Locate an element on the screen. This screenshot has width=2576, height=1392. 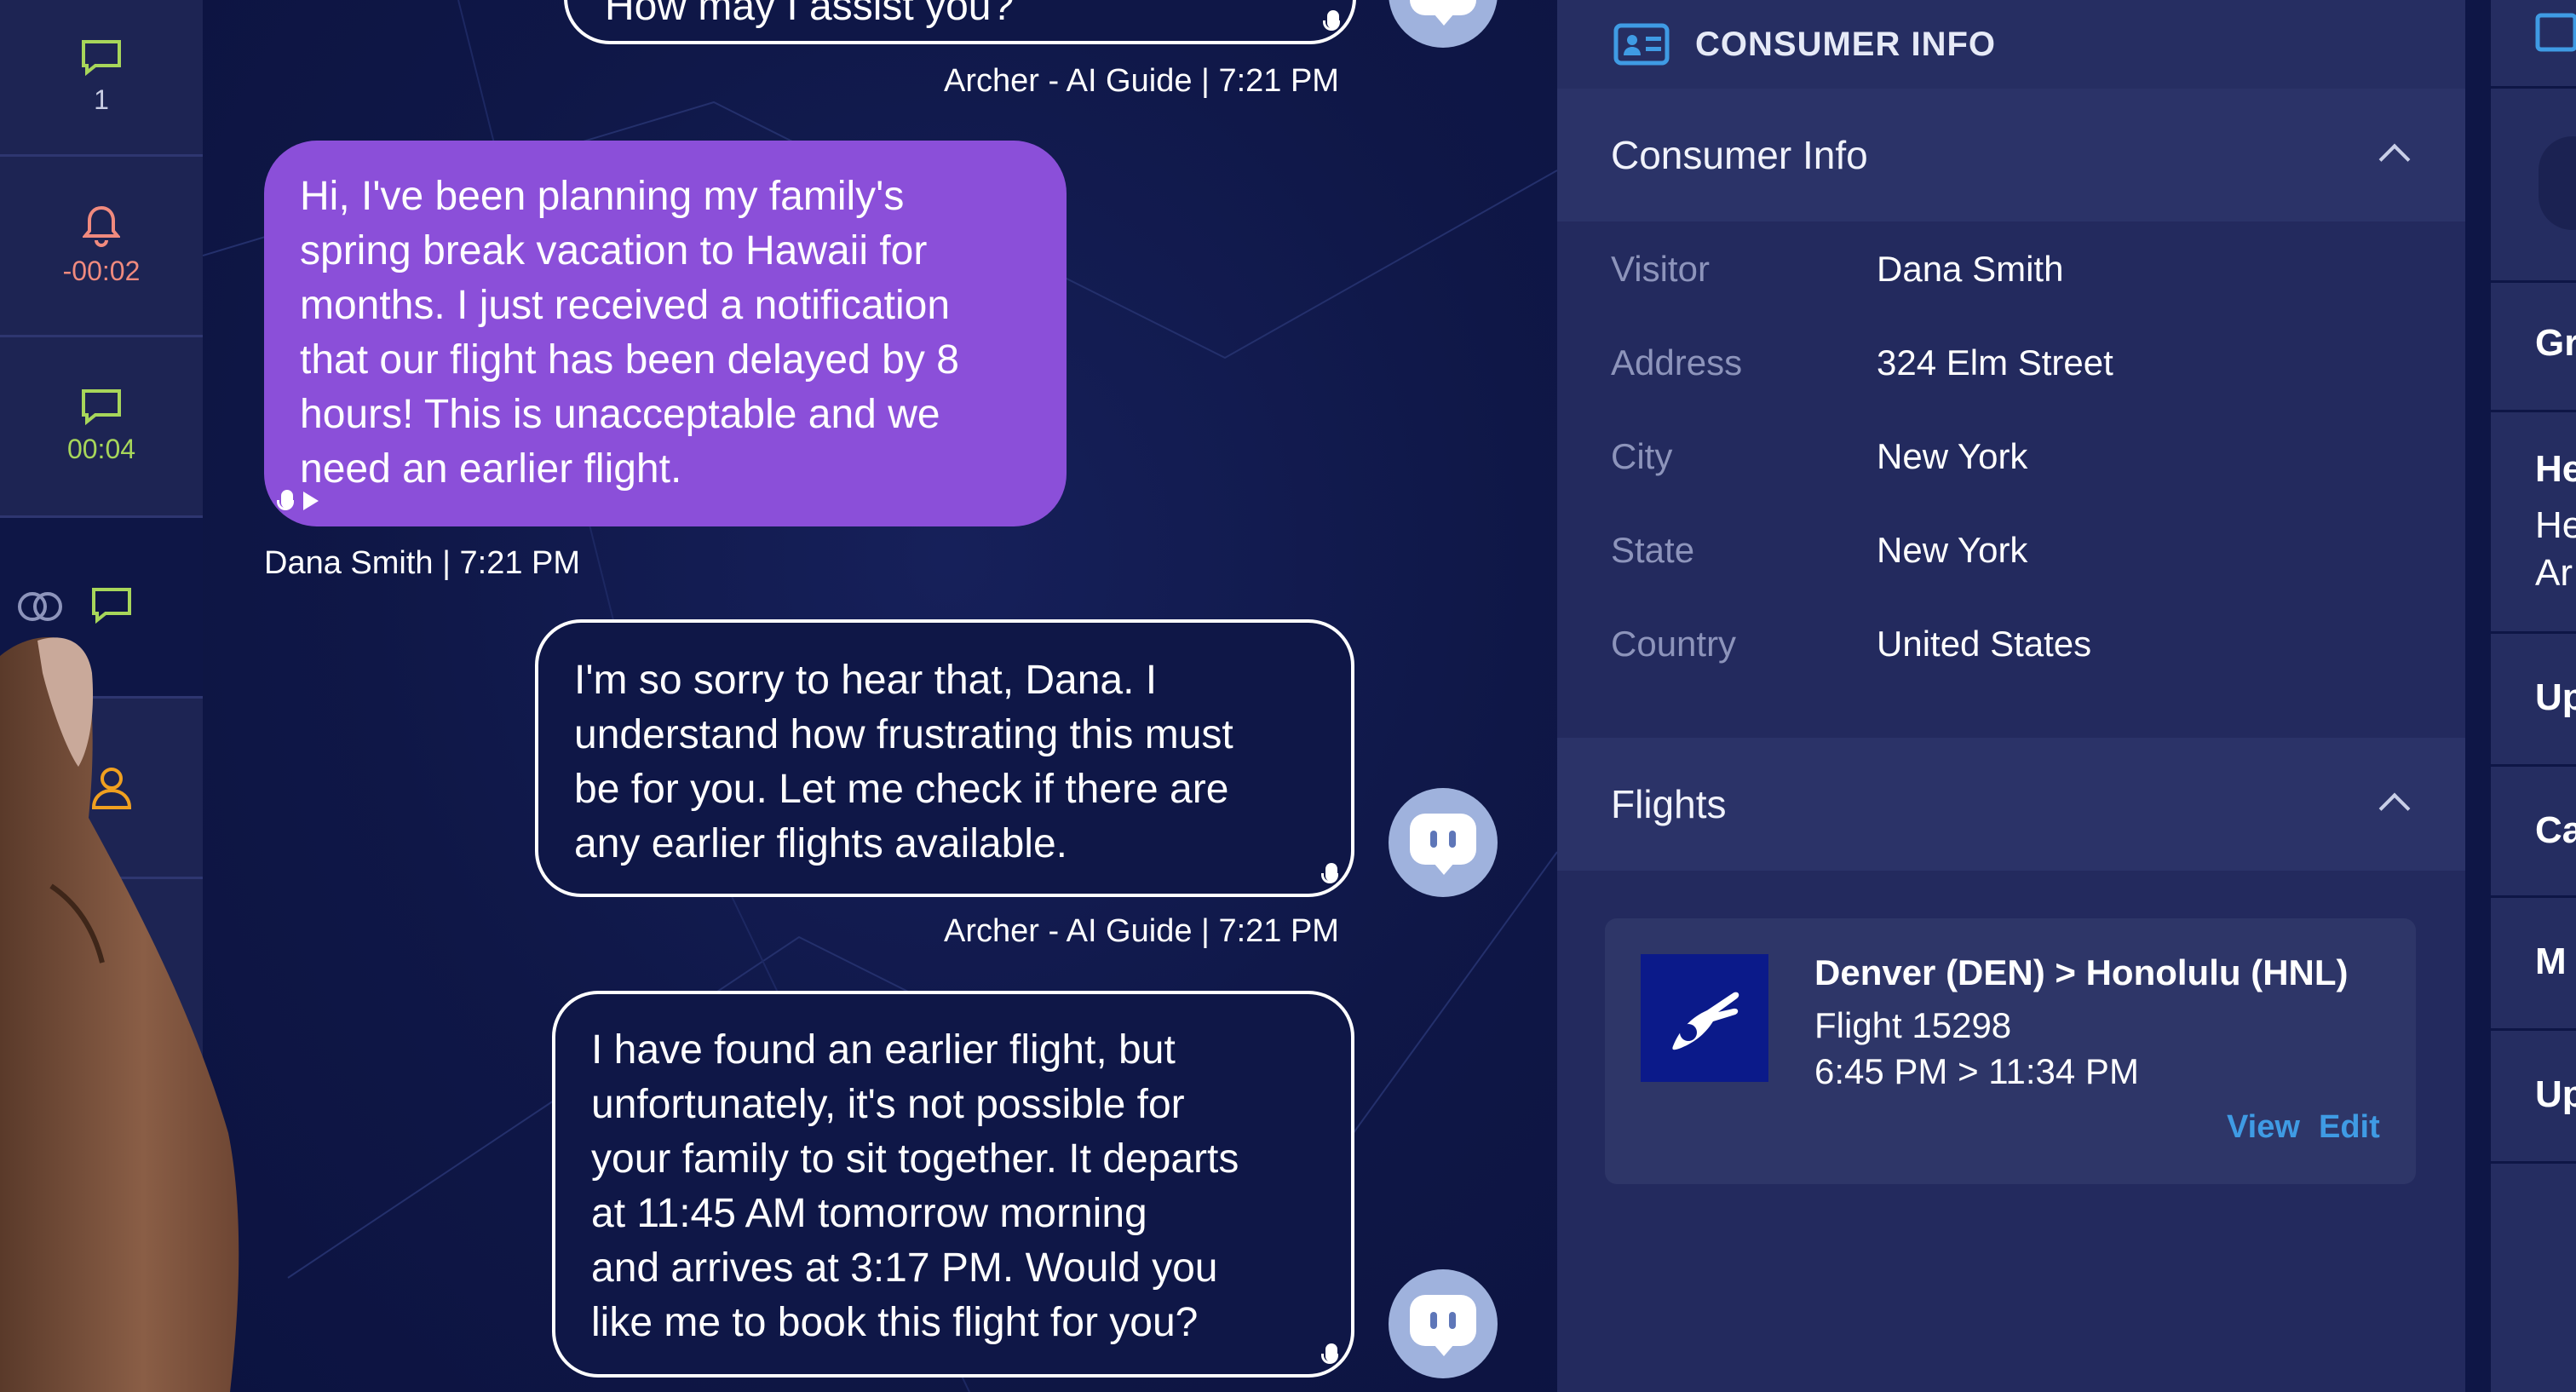
right-panel-list: Gr He He Ar Up Ca M Up is located at coordinates (2533, 696).